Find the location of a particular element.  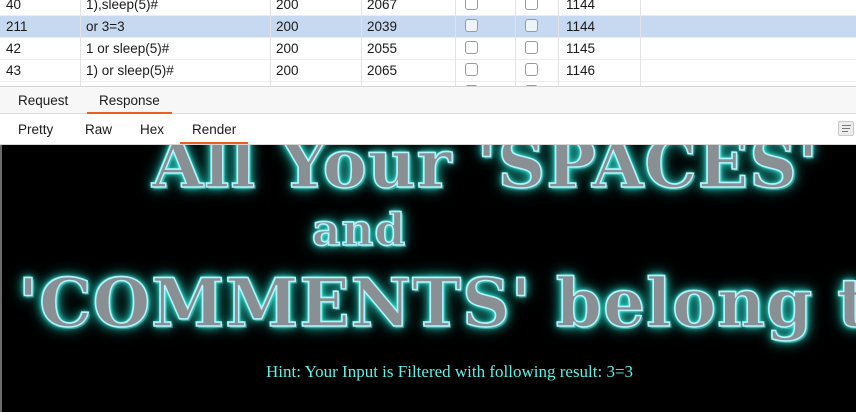

request-number-cell: 43 is located at coordinates (14, 70).